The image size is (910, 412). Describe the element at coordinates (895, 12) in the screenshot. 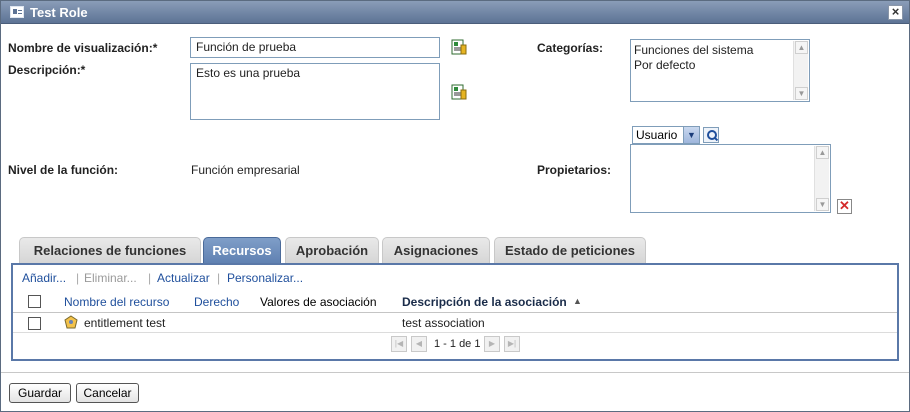

I see `close-button: ×` at that location.